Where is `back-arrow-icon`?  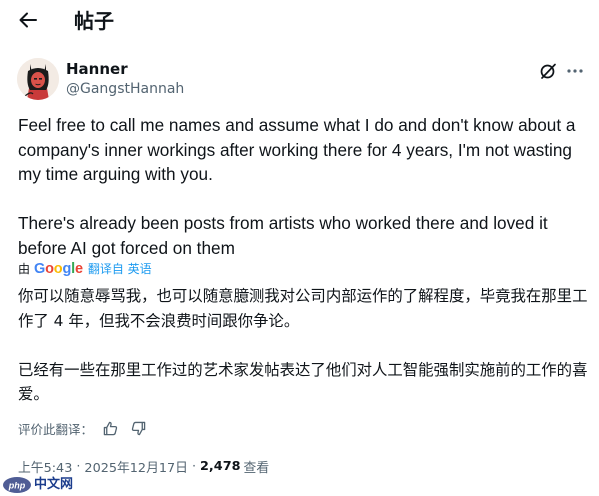
back-arrow-icon is located at coordinates (28, 20).